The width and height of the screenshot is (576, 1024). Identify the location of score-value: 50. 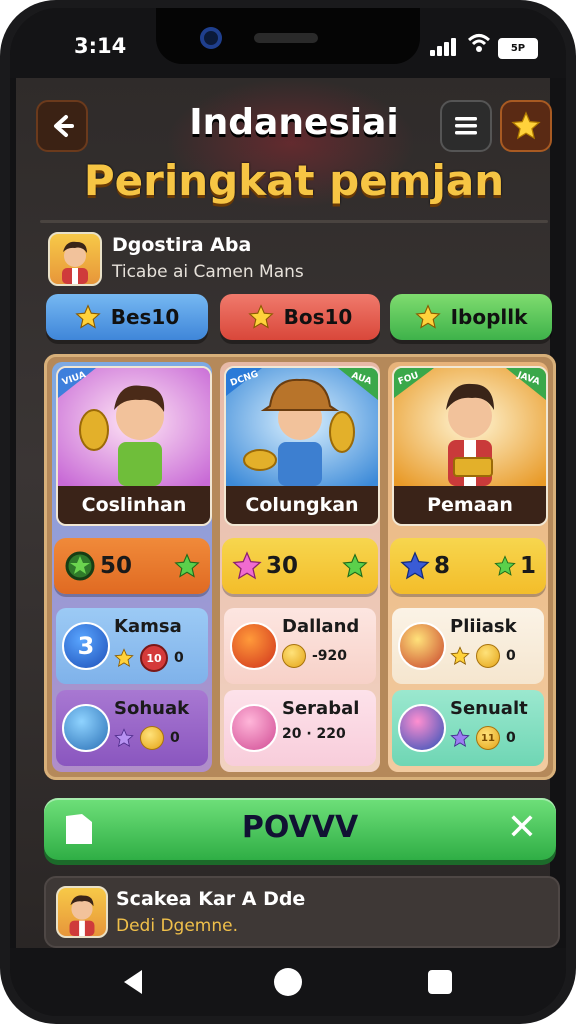
(116, 566).